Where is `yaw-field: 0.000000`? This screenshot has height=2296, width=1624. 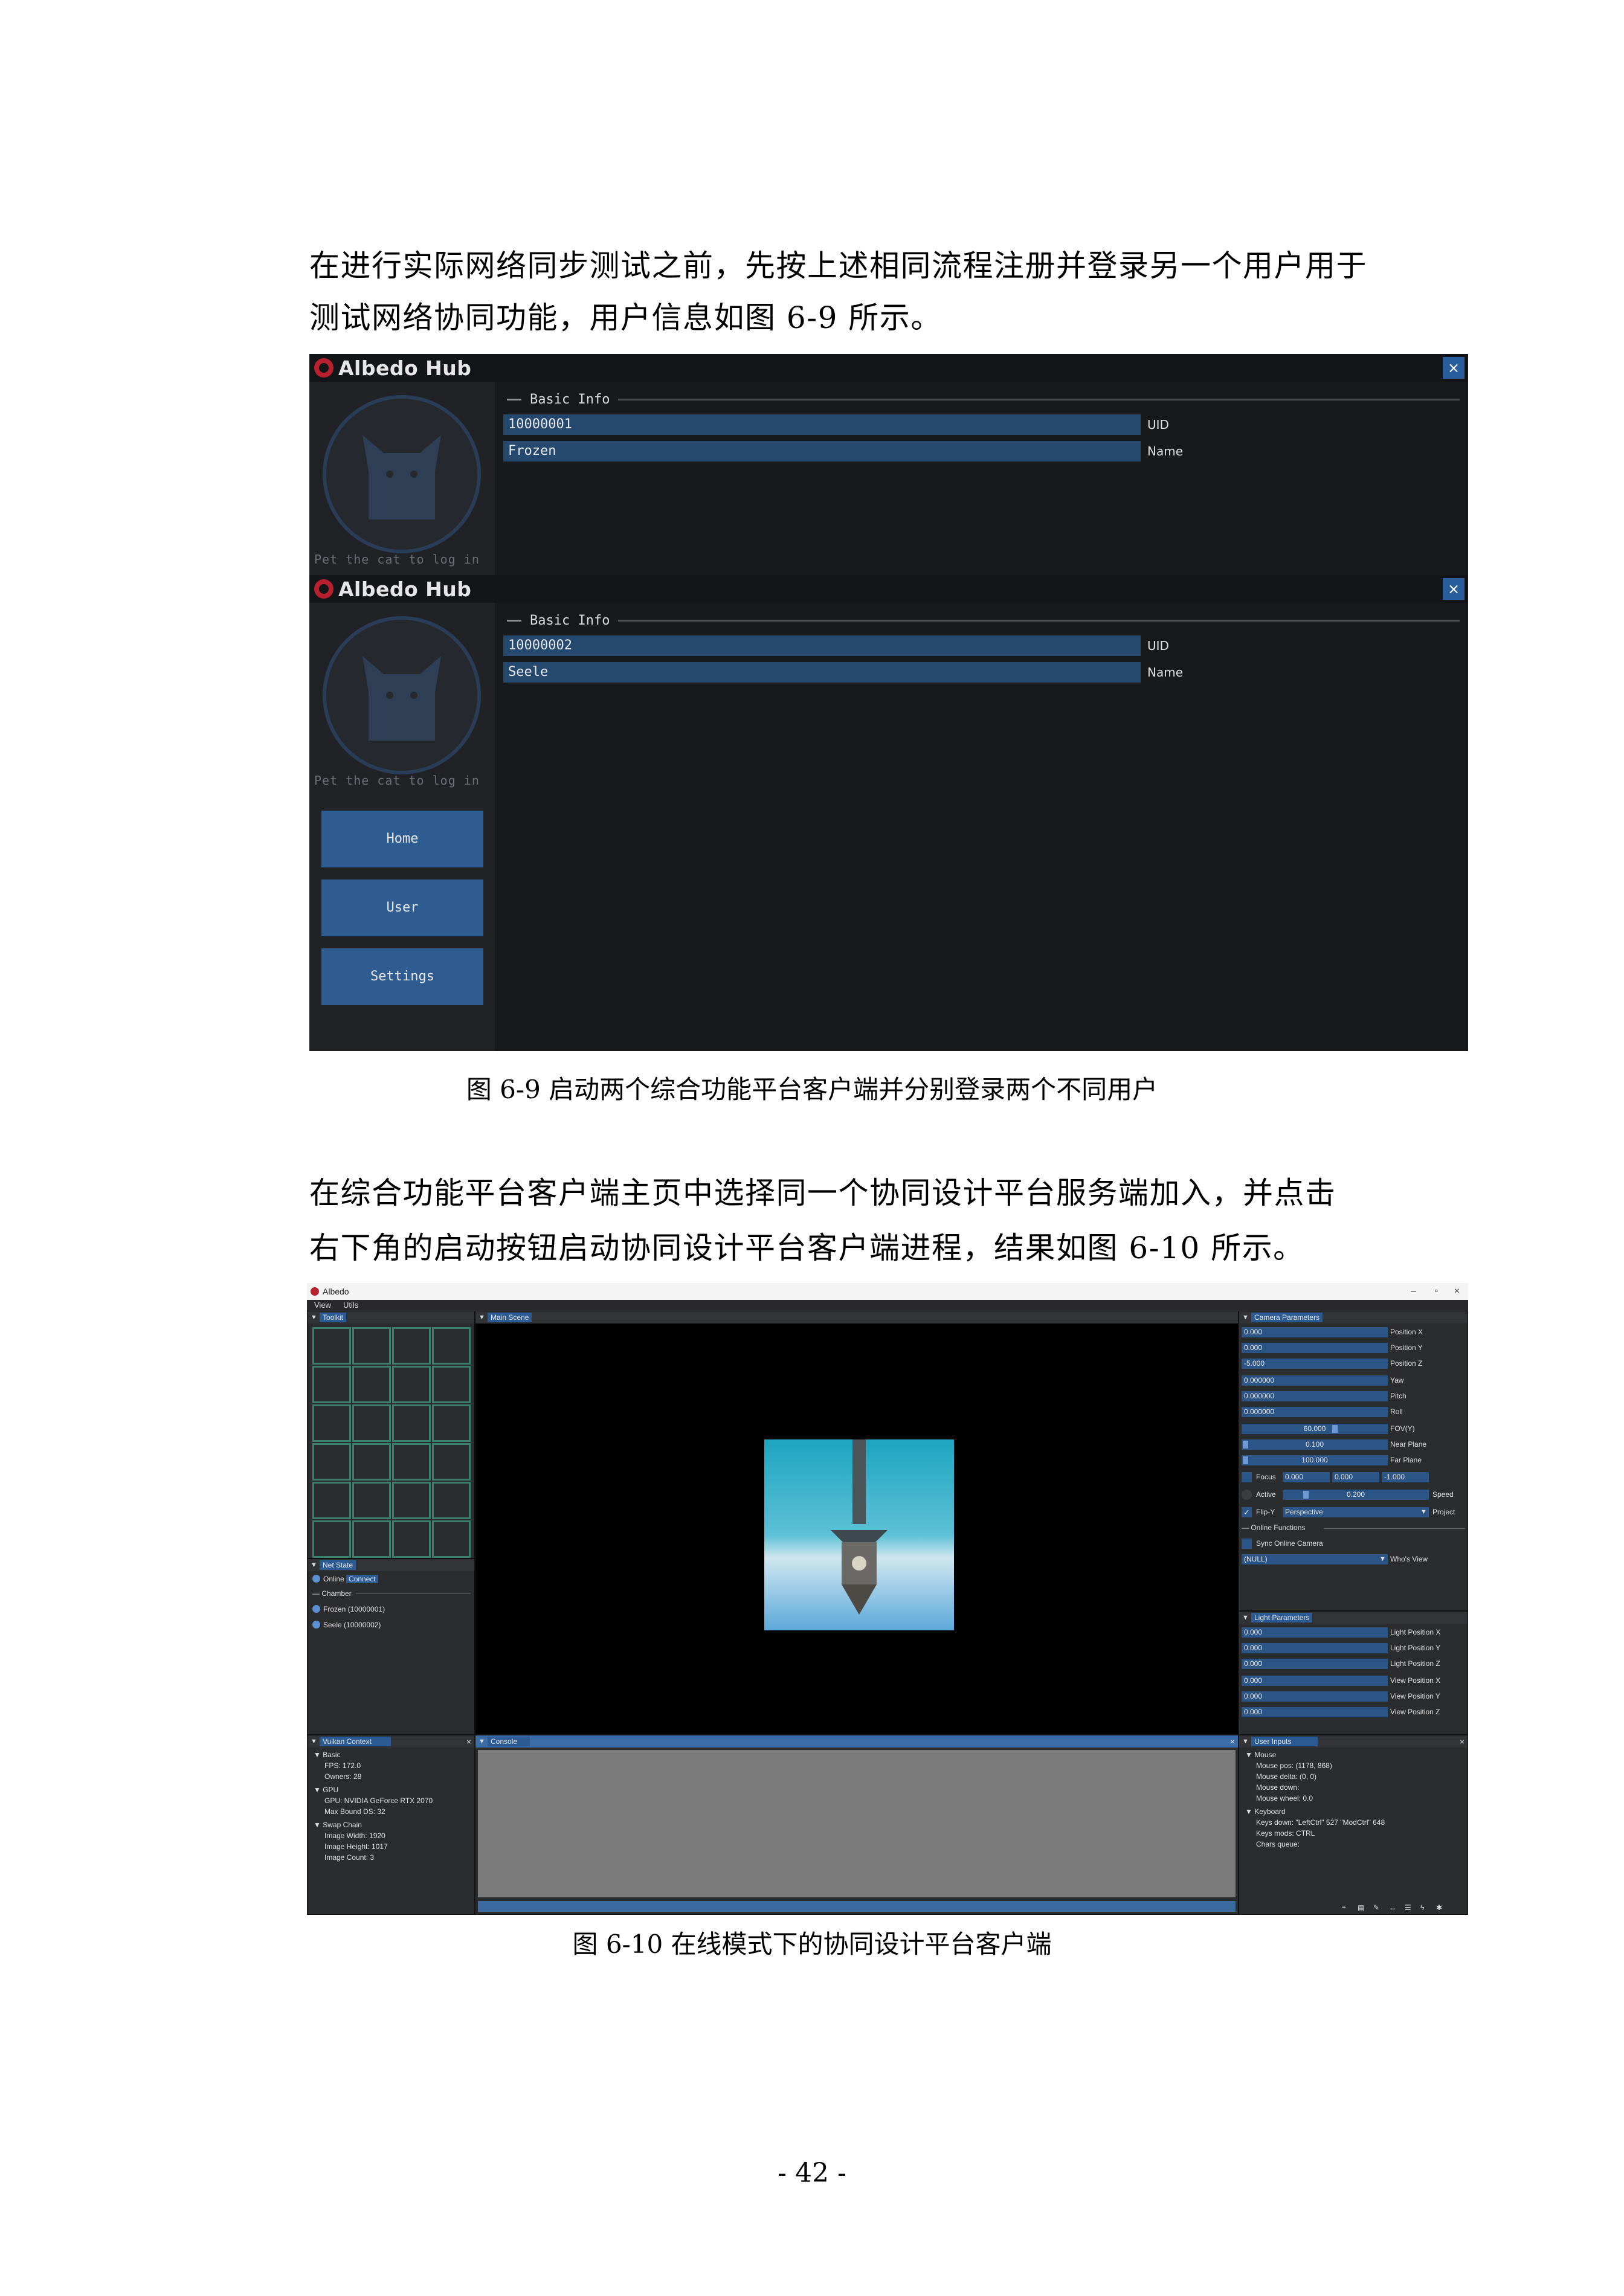
yaw-field: 0.000000 is located at coordinates (1315, 1380).